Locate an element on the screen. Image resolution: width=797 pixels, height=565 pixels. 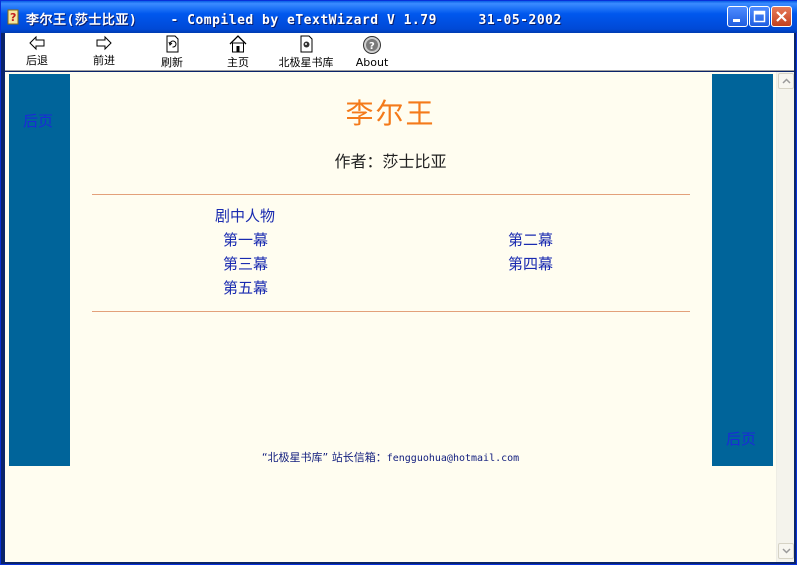
about-label: About is located at coordinates (372, 62).